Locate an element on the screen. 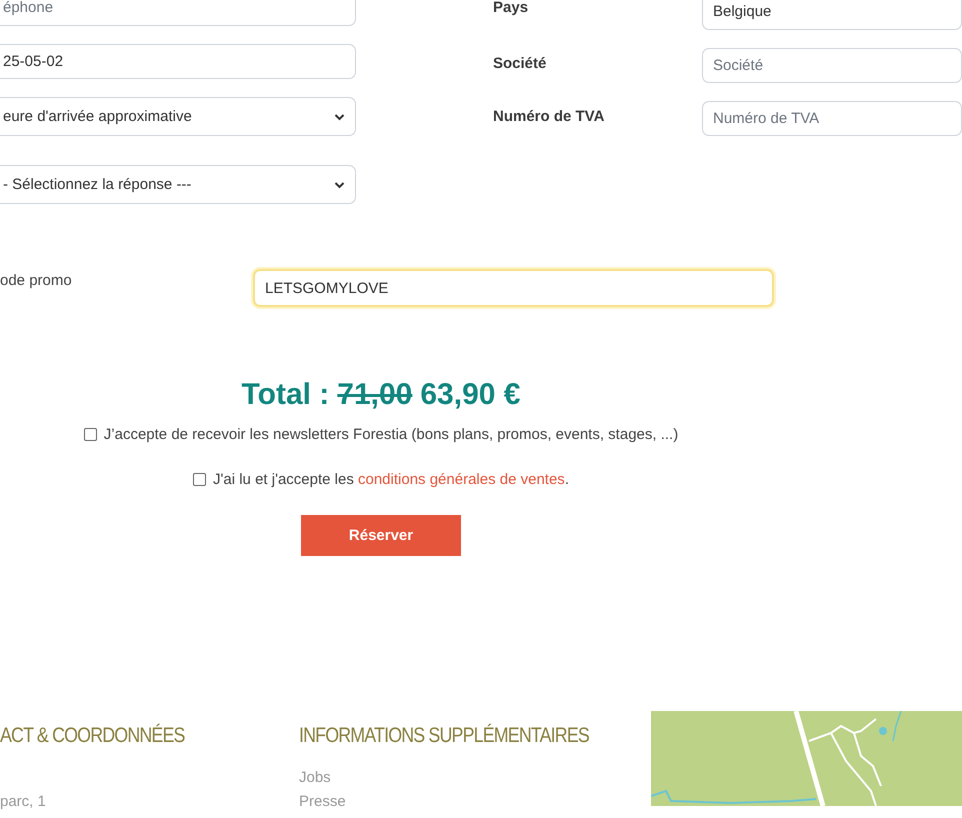 The height and width of the screenshot is (818, 962). address-text: parc, 1 is located at coordinates (23, 802).